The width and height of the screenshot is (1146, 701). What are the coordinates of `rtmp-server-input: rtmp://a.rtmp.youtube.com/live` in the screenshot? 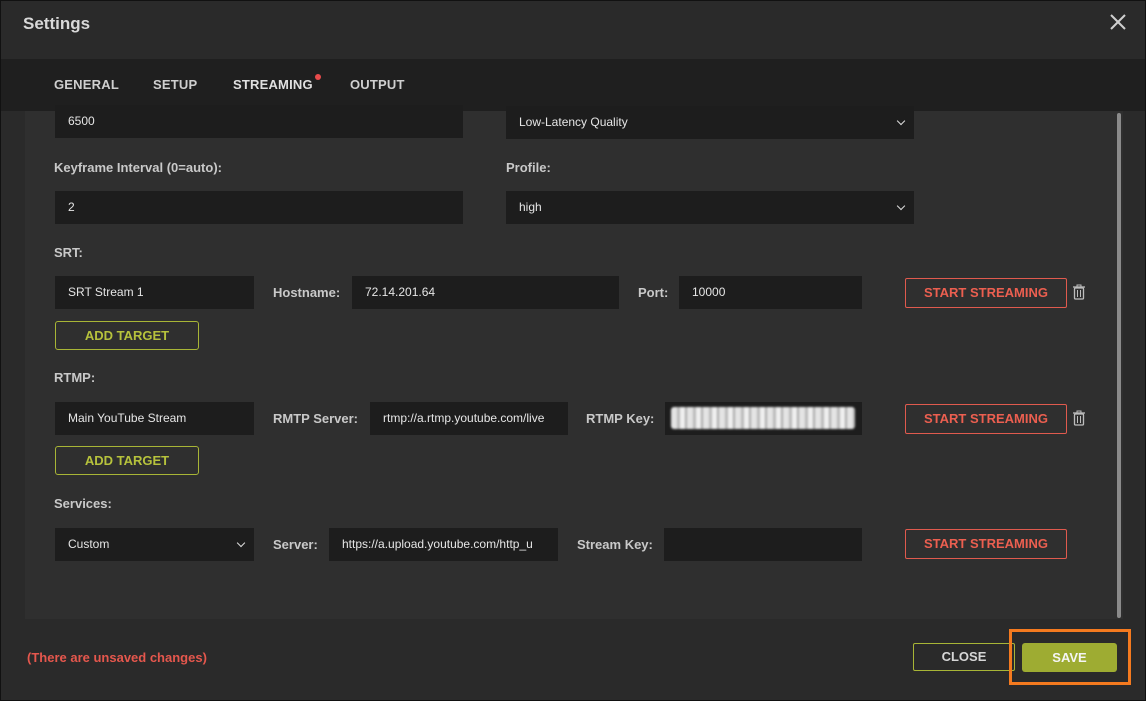 It's located at (469, 418).